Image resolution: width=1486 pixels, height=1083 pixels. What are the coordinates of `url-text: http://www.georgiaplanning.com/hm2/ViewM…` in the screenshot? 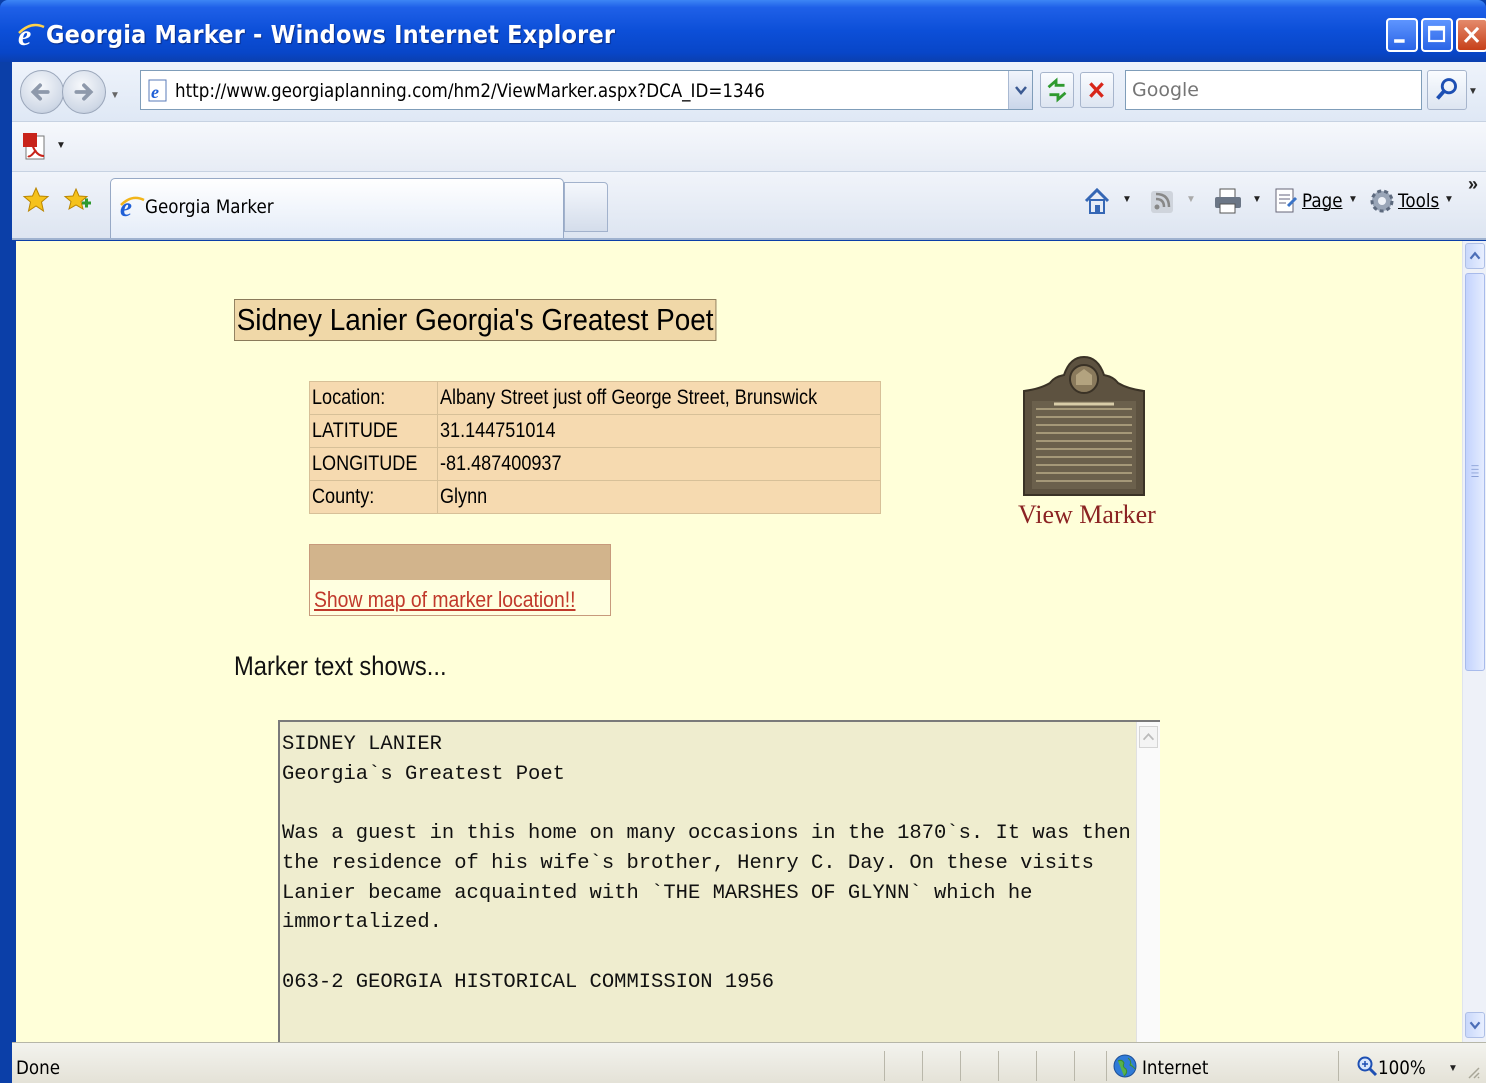 It's located at (470, 91).